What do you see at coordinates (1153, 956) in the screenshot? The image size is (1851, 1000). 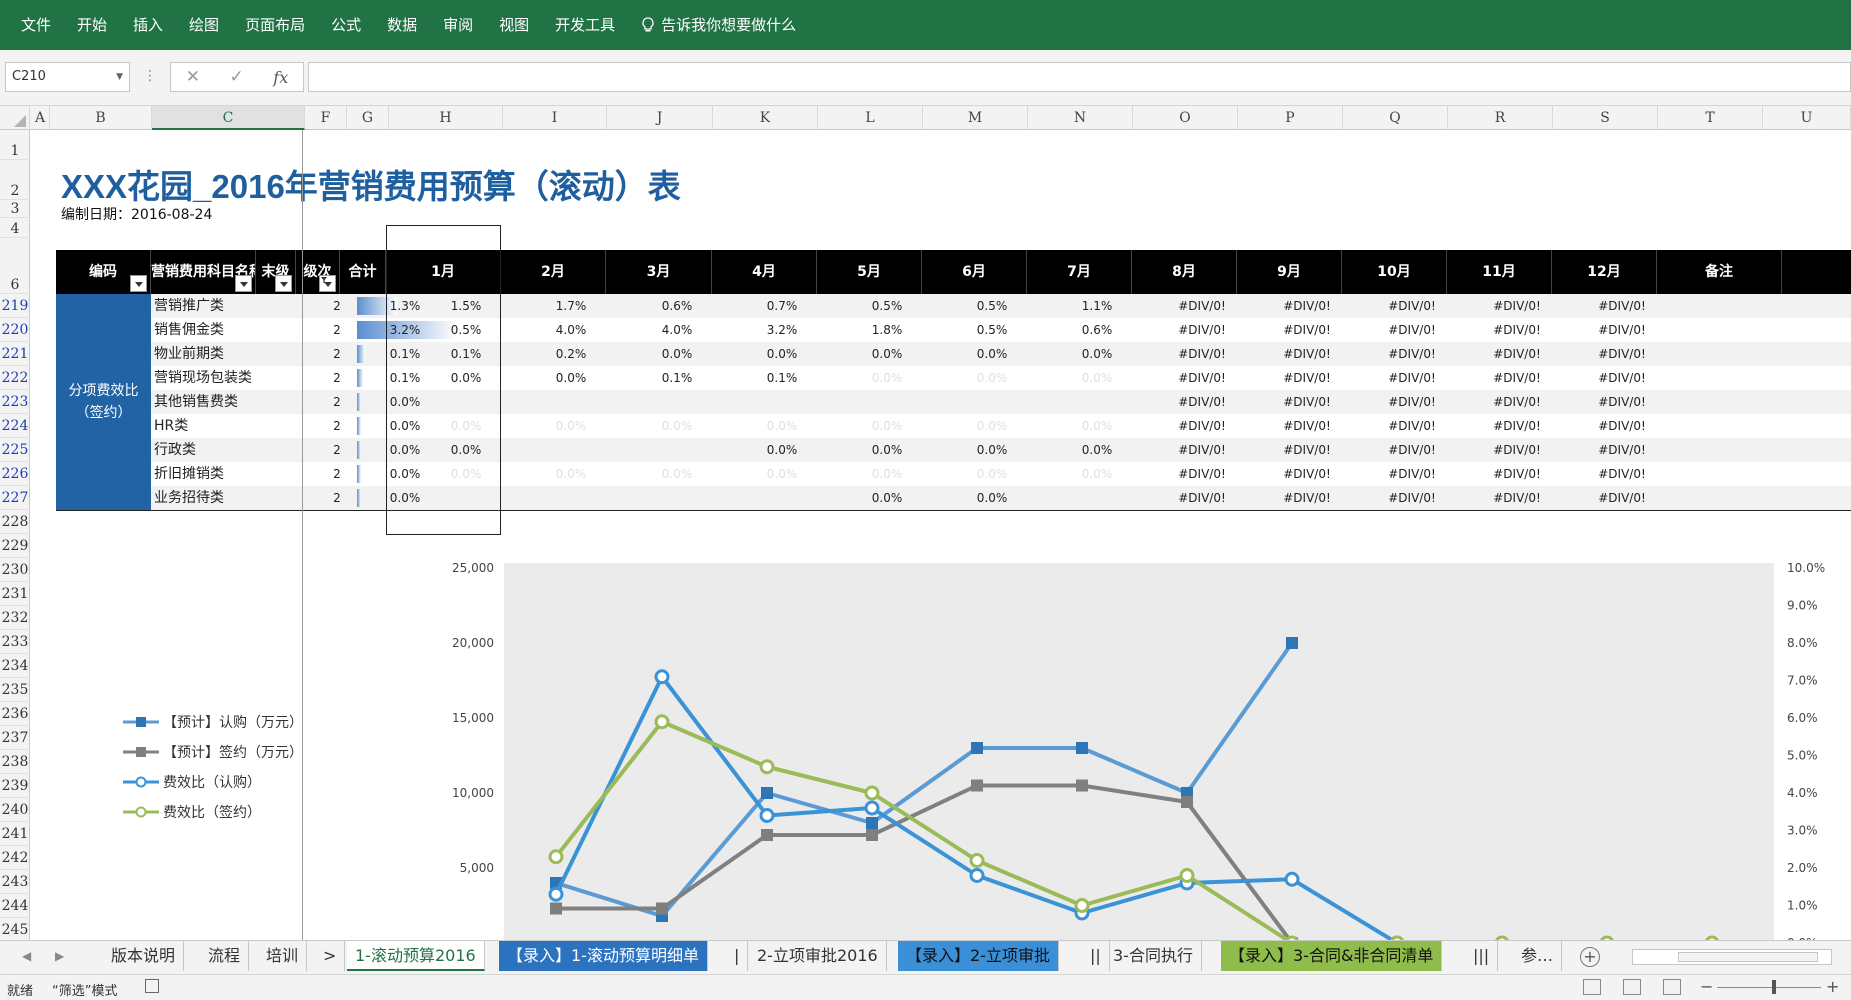 I see `sheet-tab: 3-合同执行` at bounding box center [1153, 956].